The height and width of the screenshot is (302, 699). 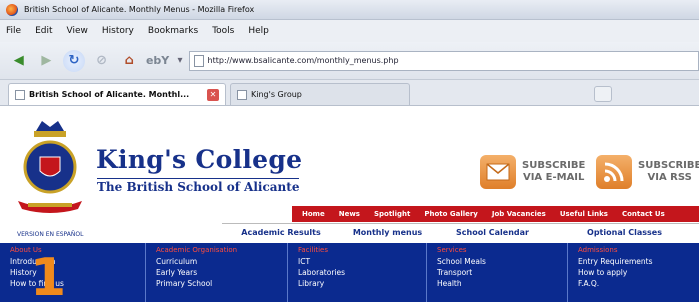 I want to click on menu-bookmarks: Bookmarks, so click(x=173, y=31).